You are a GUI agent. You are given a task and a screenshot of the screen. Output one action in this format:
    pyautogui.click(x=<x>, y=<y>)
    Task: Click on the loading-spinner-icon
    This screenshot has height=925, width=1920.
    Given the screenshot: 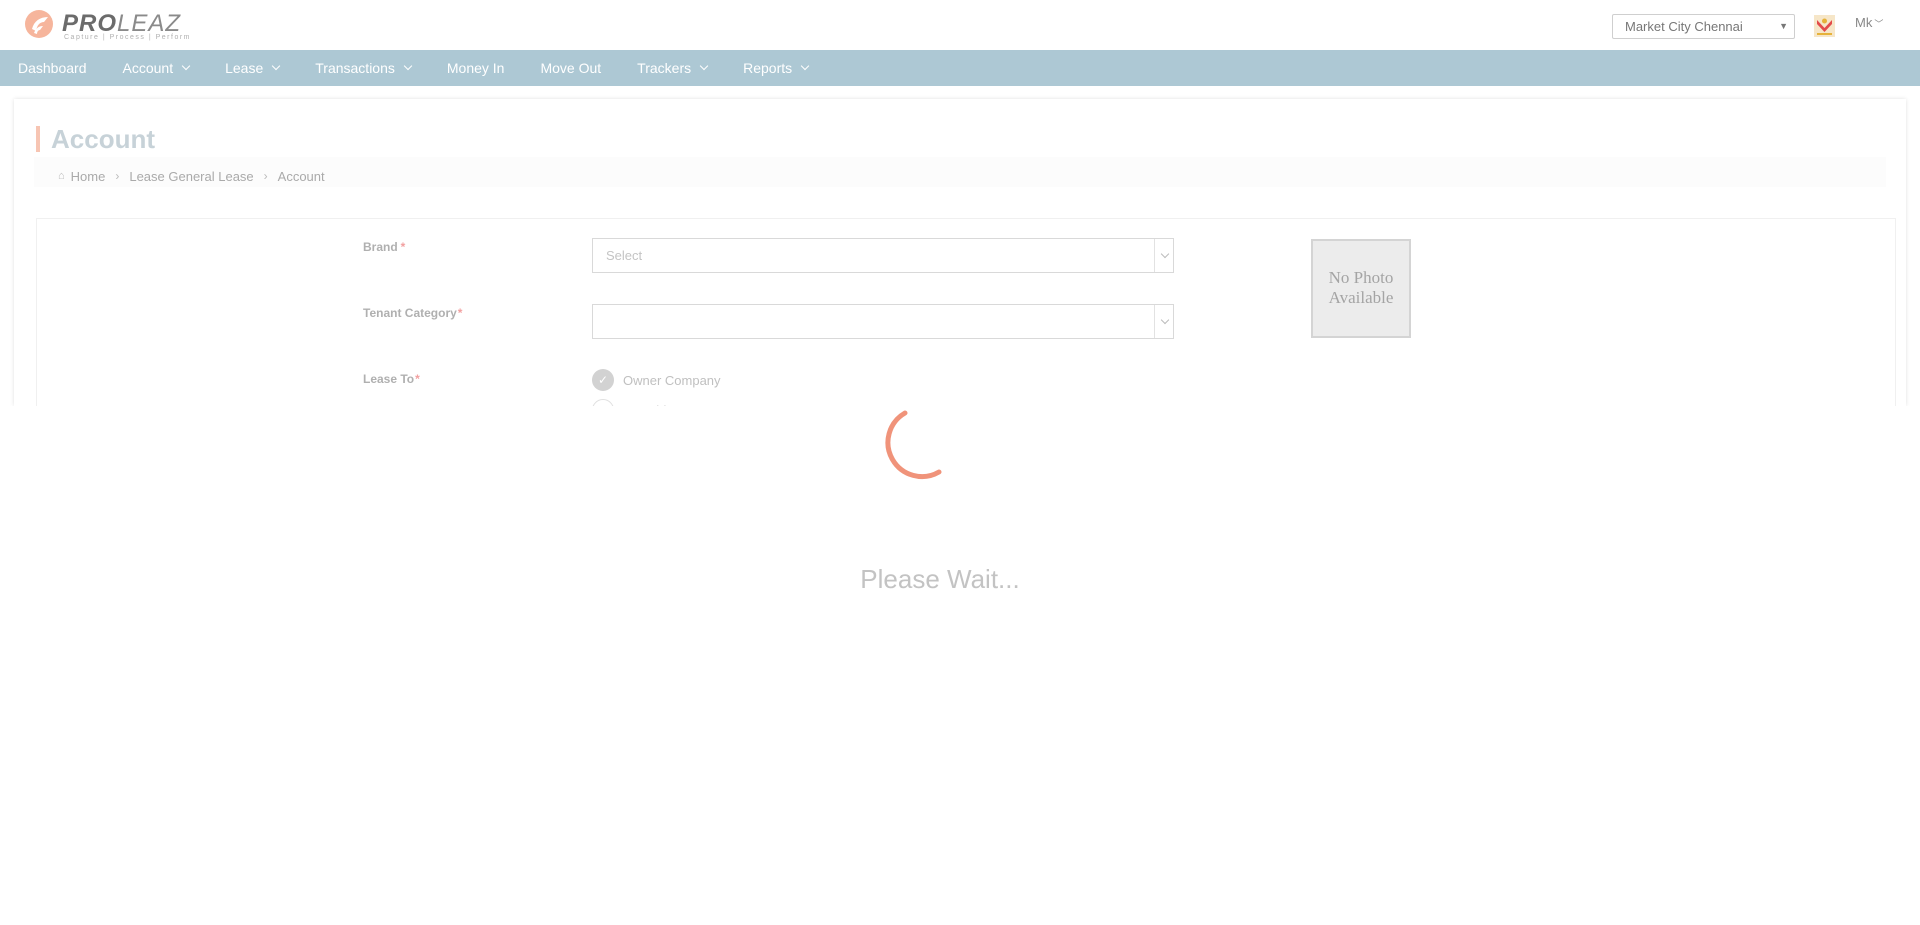 What is the action you would take?
    pyautogui.click(x=913, y=445)
    